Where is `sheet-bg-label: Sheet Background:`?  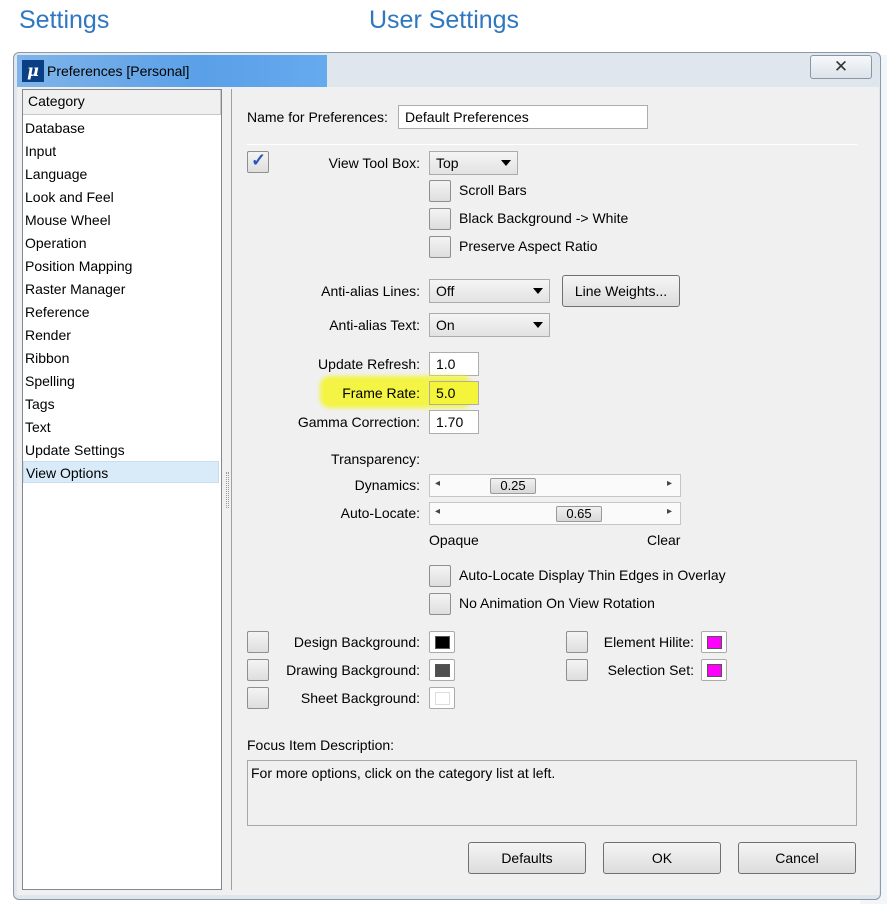
sheet-bg-label: Sheet Background: is located at coordinates (360, 698).